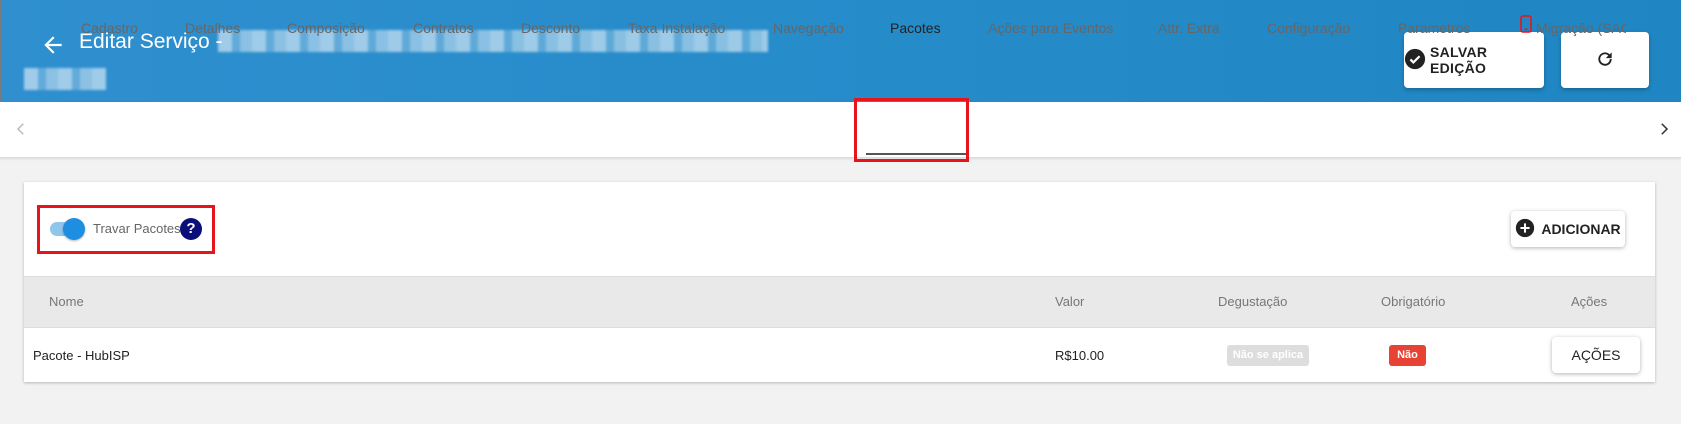 The height and width of the screenshot is (424, 1681). I want to click on tab-cadastro: Cadastro, so click(109, 28).